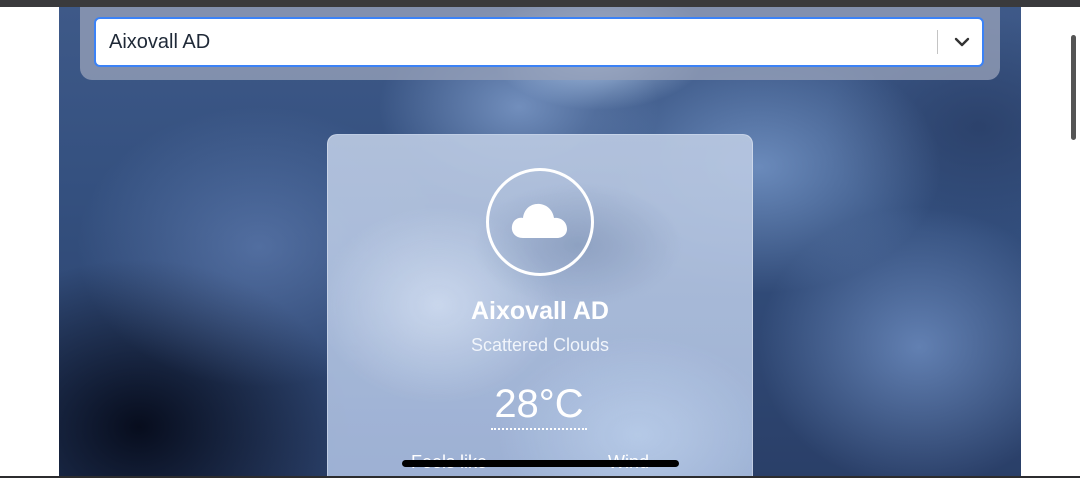 The height and width of the screenshot is (478, 1080). What do you see at coordinates (160, 42) in the screenshot?
I see `location-select-value: Aixovall AD` at bounding box center [160, 42].